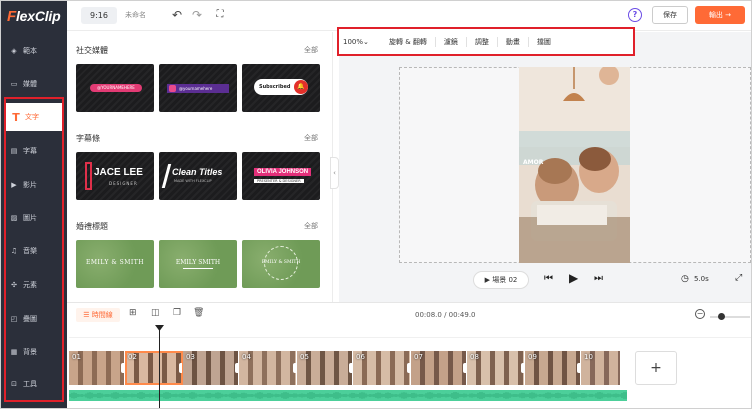 The height and width of the screenshot is (409, 752). What do you see at coordinates (155, 313) in the screenshot?
I see `split-icon: ◫` at bounding box center [155, 313].